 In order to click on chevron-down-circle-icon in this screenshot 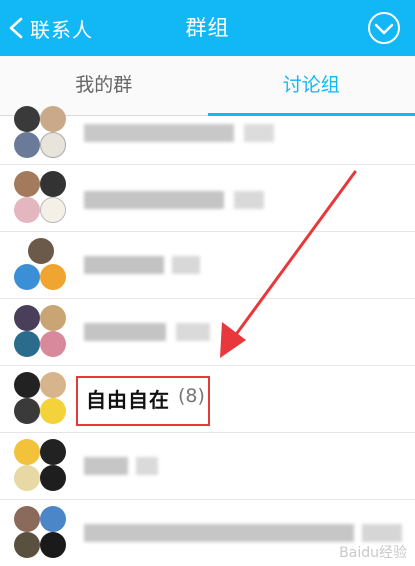, I will do `click(384, 28)`.